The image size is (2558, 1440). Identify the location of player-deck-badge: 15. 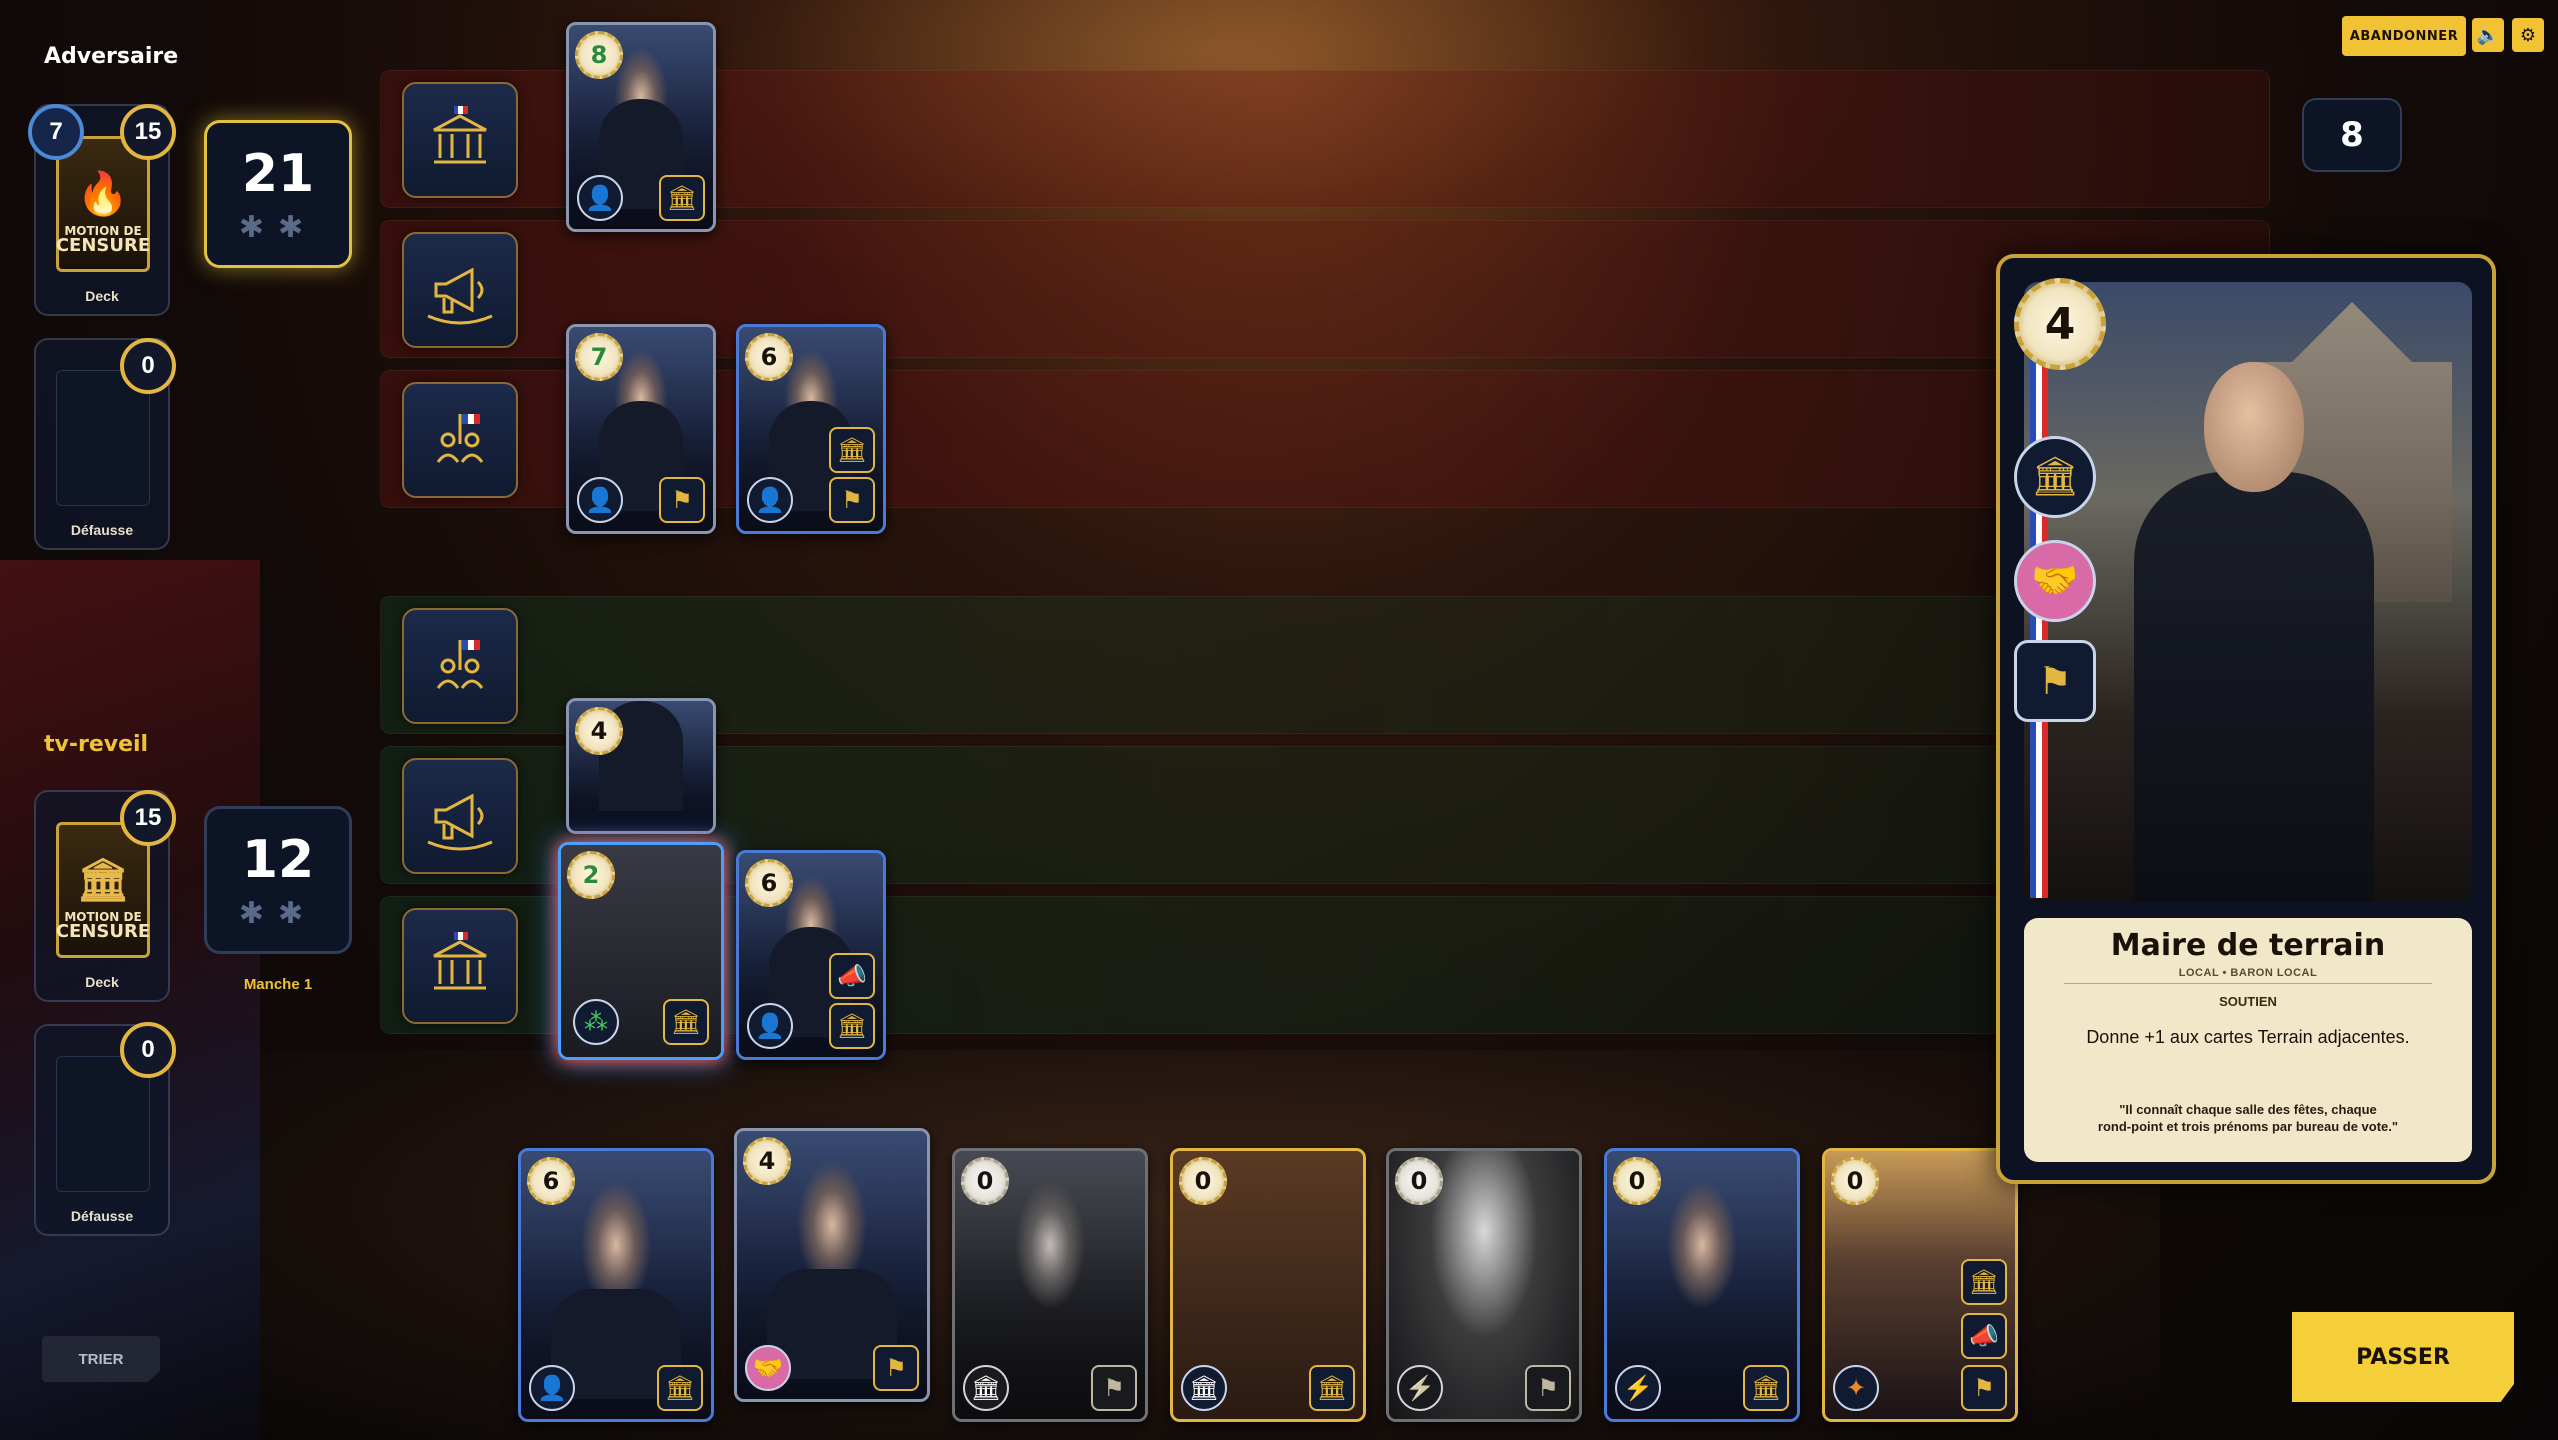
(148, 818).